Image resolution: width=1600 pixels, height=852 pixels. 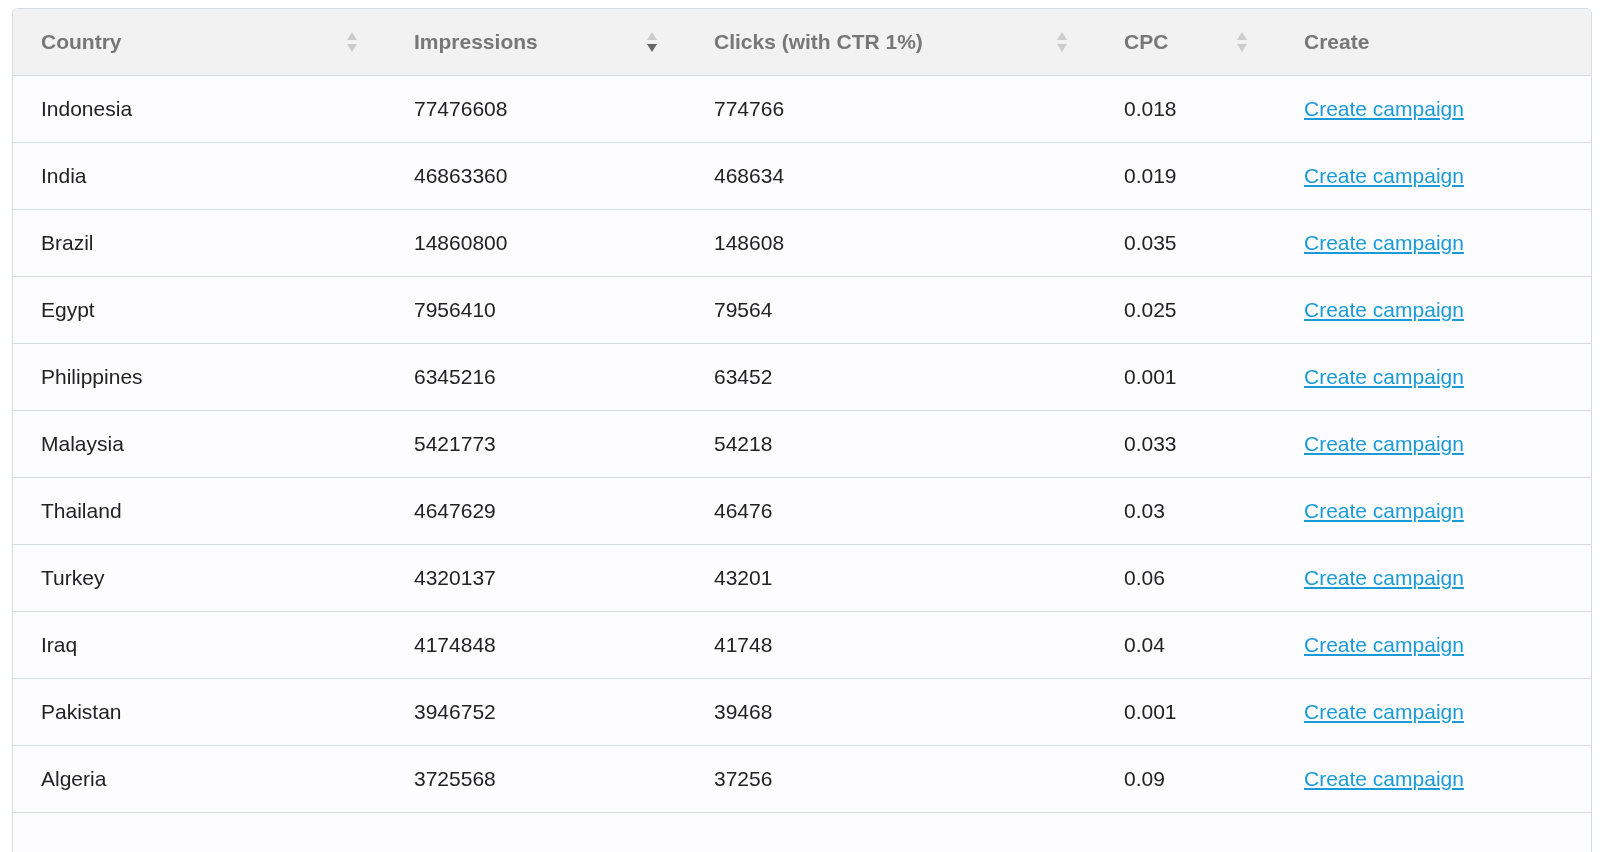 What do you see at coordinates (476, 42) in the screenshot?
I see `column-header: Impressions` at bounding box center [476, 42].